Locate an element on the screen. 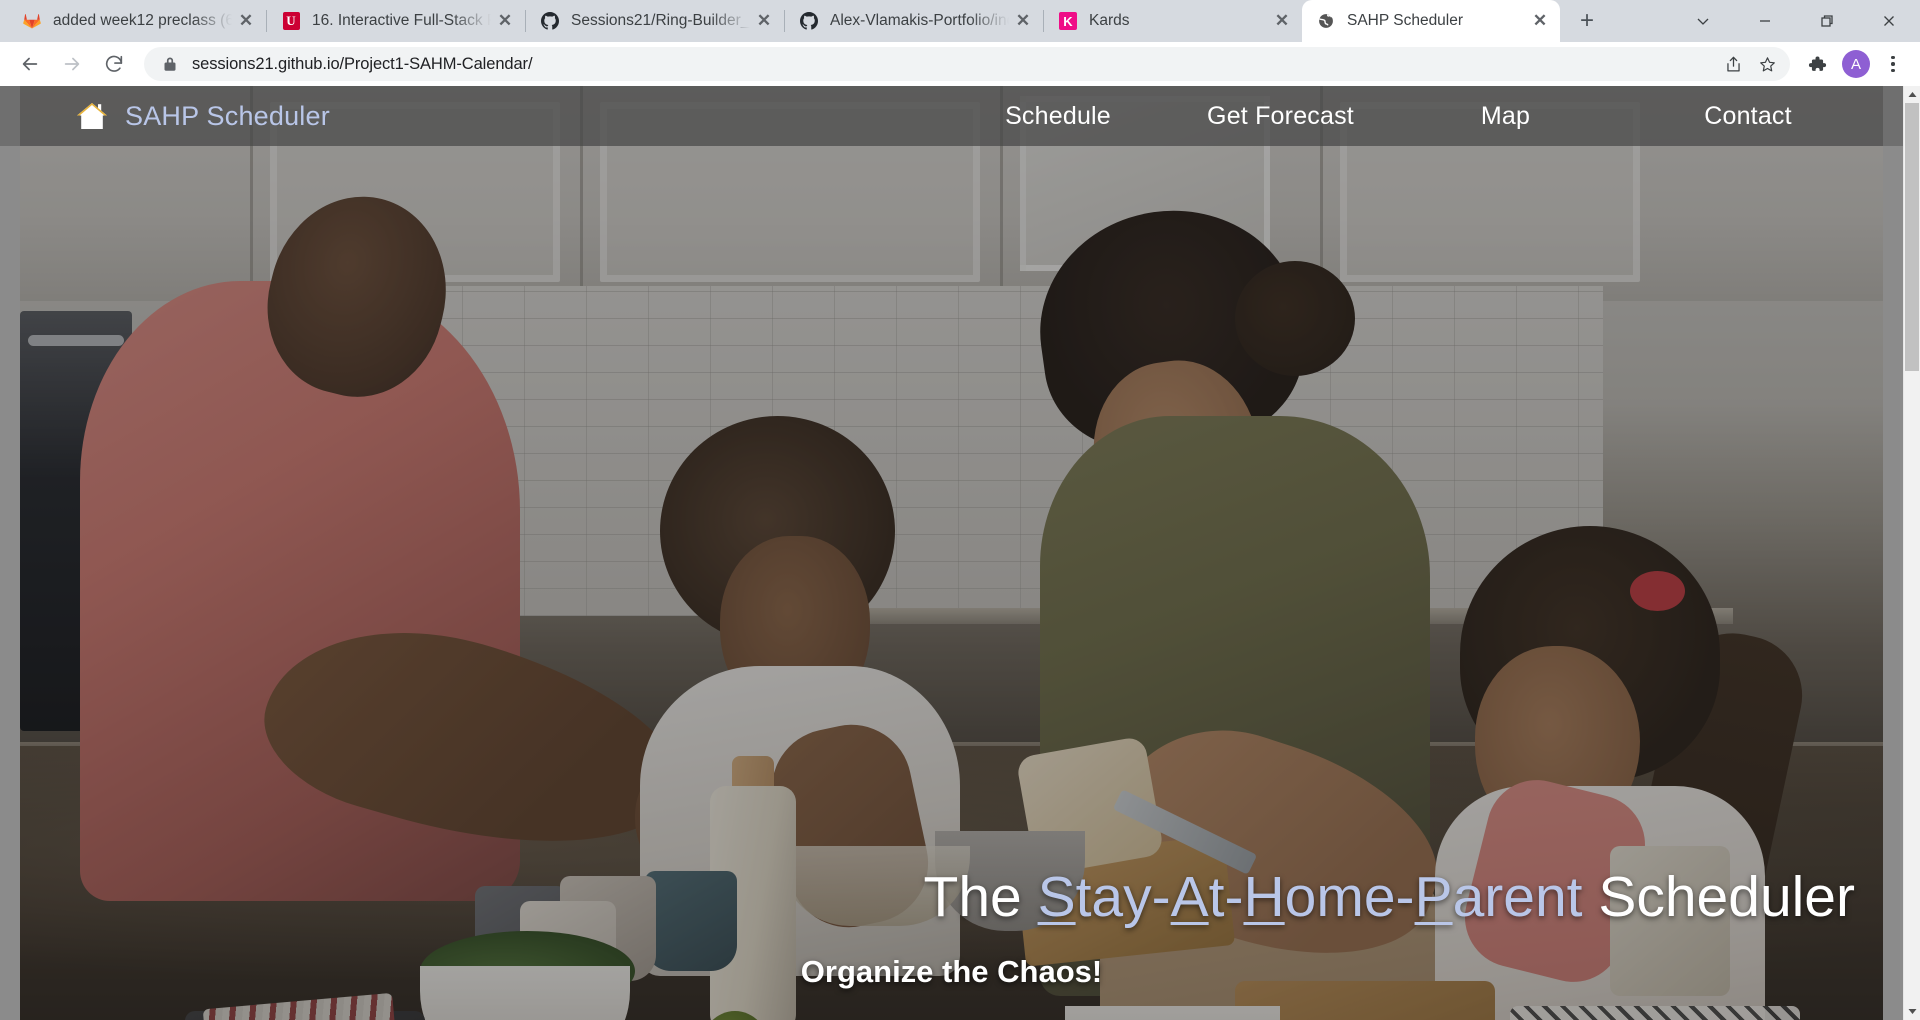 The width and height of the screenshot is (1920, 1020). accent-letter-a: A is located at coordinates (1189, 897).